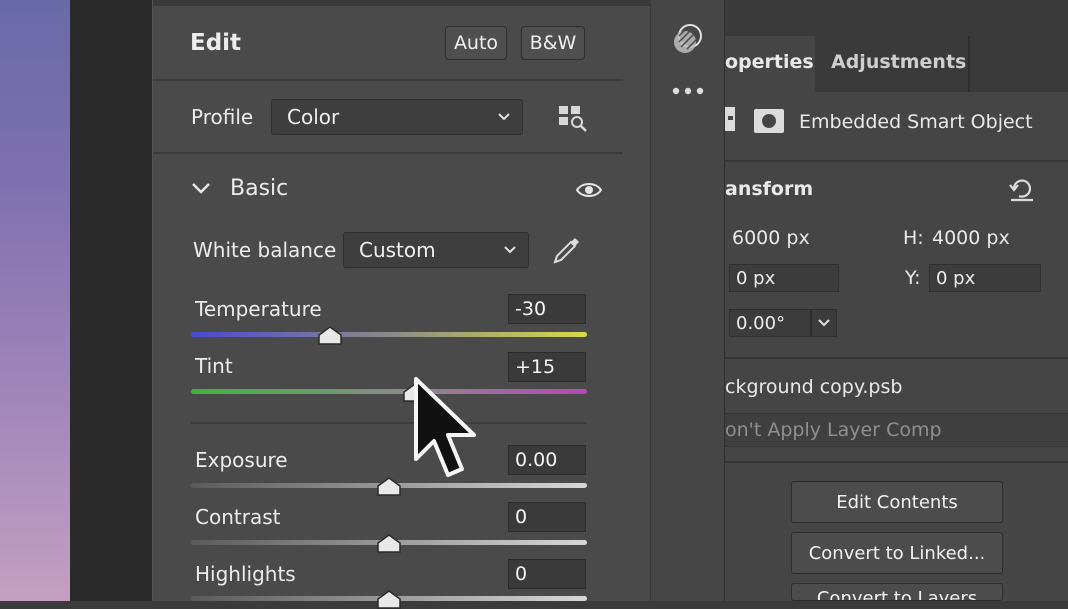  Describe the element at coordinates (913, 238) in the screenshot. I see `height-label: H:` at that location.